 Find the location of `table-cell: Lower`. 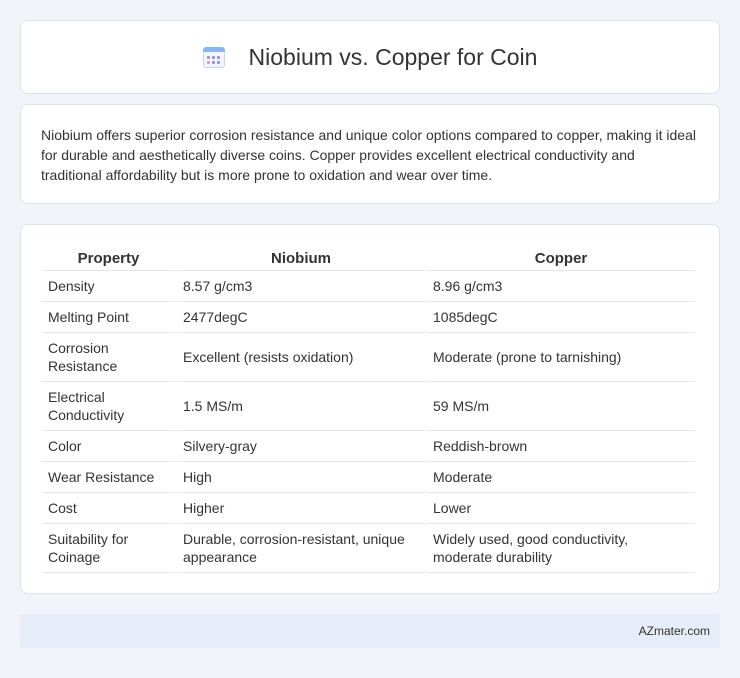

table-cell: Lower is located at coordinates (561, 508).